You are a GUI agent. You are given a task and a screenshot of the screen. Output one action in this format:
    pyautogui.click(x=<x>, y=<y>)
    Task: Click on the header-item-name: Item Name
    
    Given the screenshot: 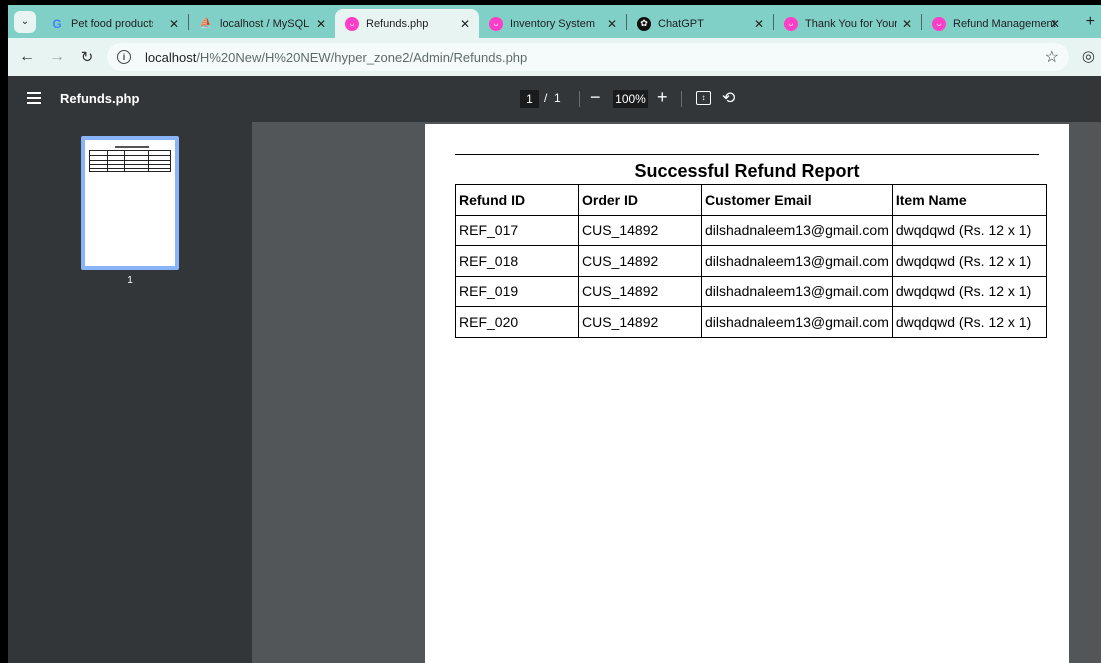 What is the action you would take?
    pyautogui.click(x=969, y=200)
    